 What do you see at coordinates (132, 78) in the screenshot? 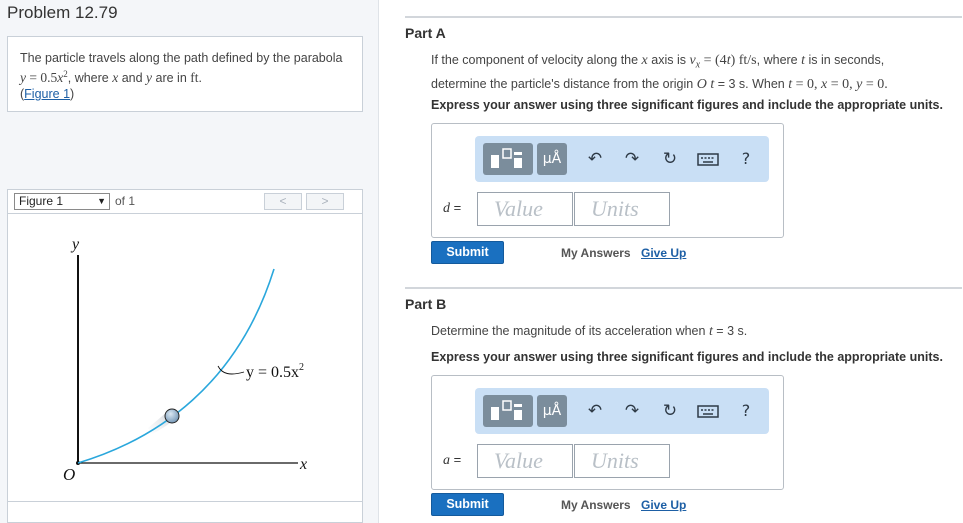
I see `problem-text-and: and` at bounding box center [132, 78].